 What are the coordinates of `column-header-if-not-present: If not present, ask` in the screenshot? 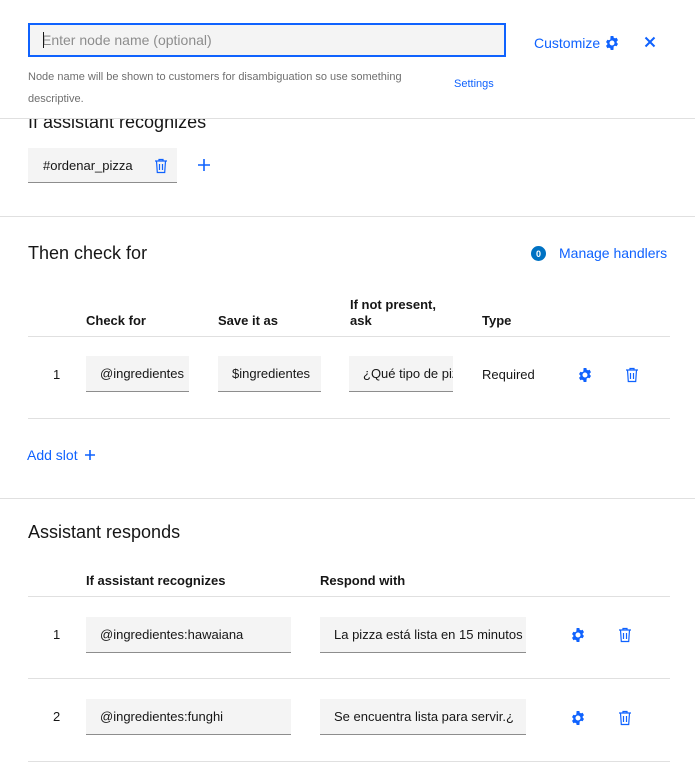 It's located at (393, 312).